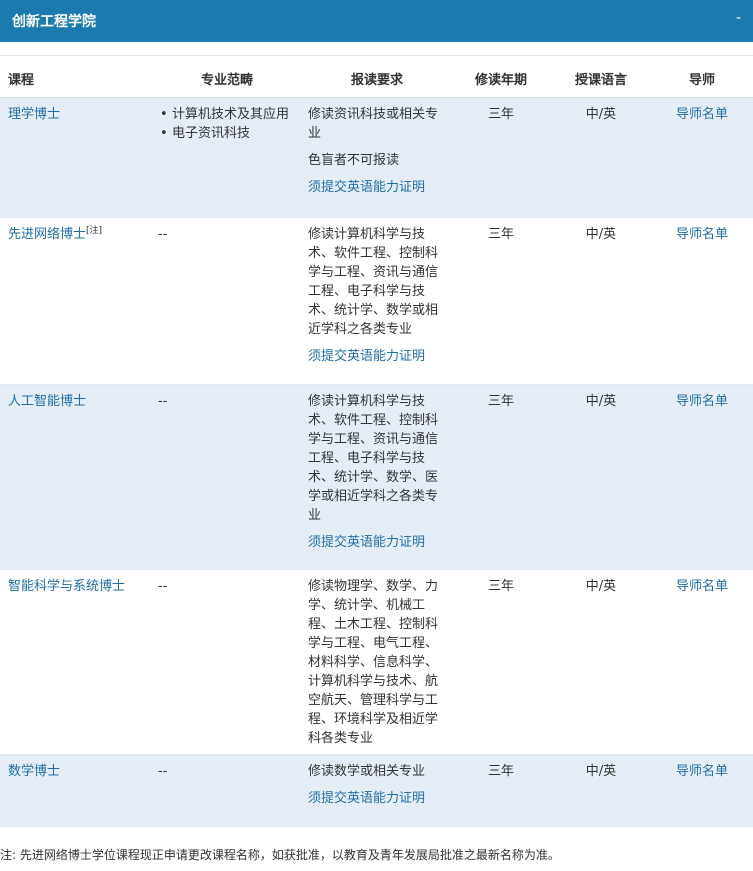  I want to click on field-item: 电子资讯科技, so click(229, 133).